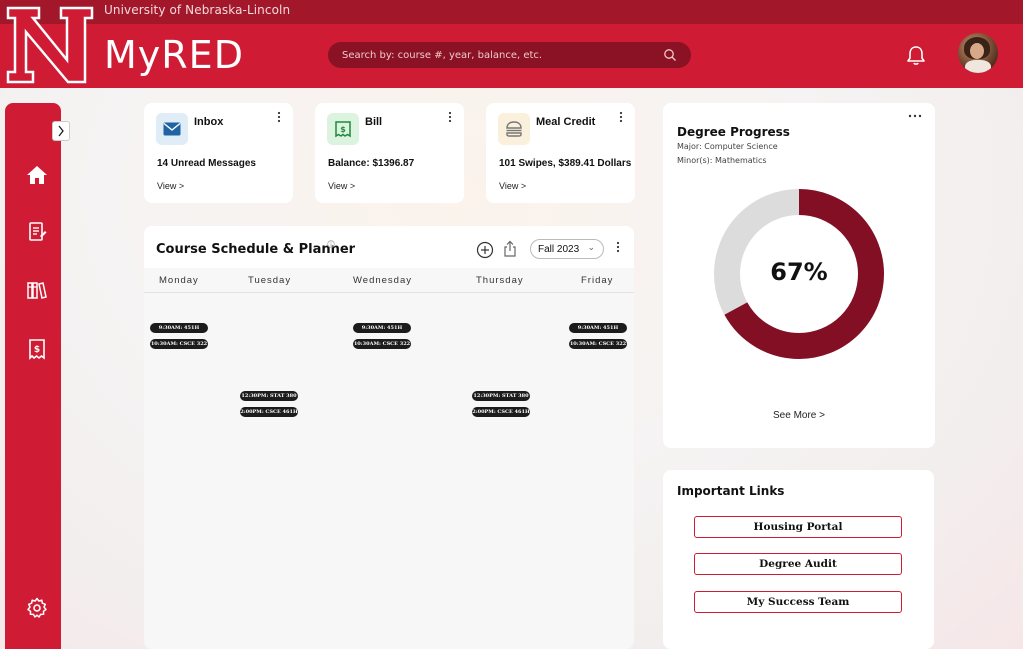  I want to click on day-tuesday: Tuesday, so click(270, 280).